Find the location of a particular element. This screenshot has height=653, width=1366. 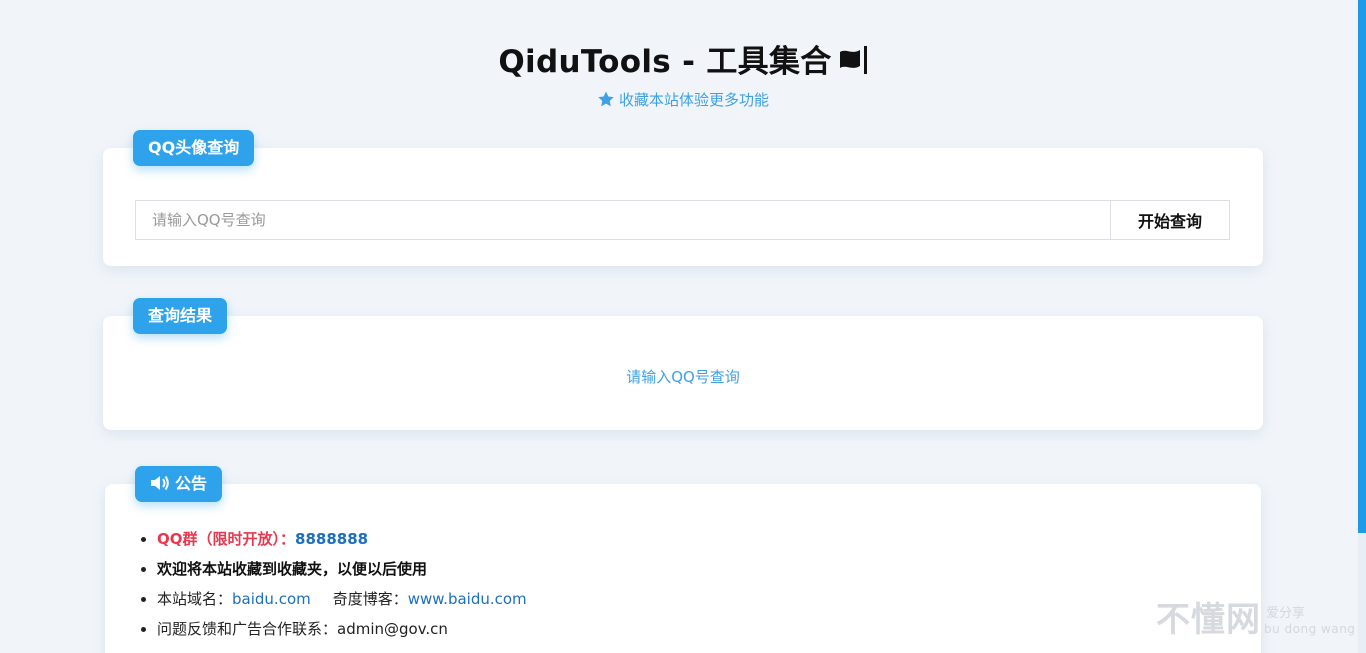

list-item: 本站域名：baidu.com 奇度博客：www.baidu.com is located at coordinates (342, 599).